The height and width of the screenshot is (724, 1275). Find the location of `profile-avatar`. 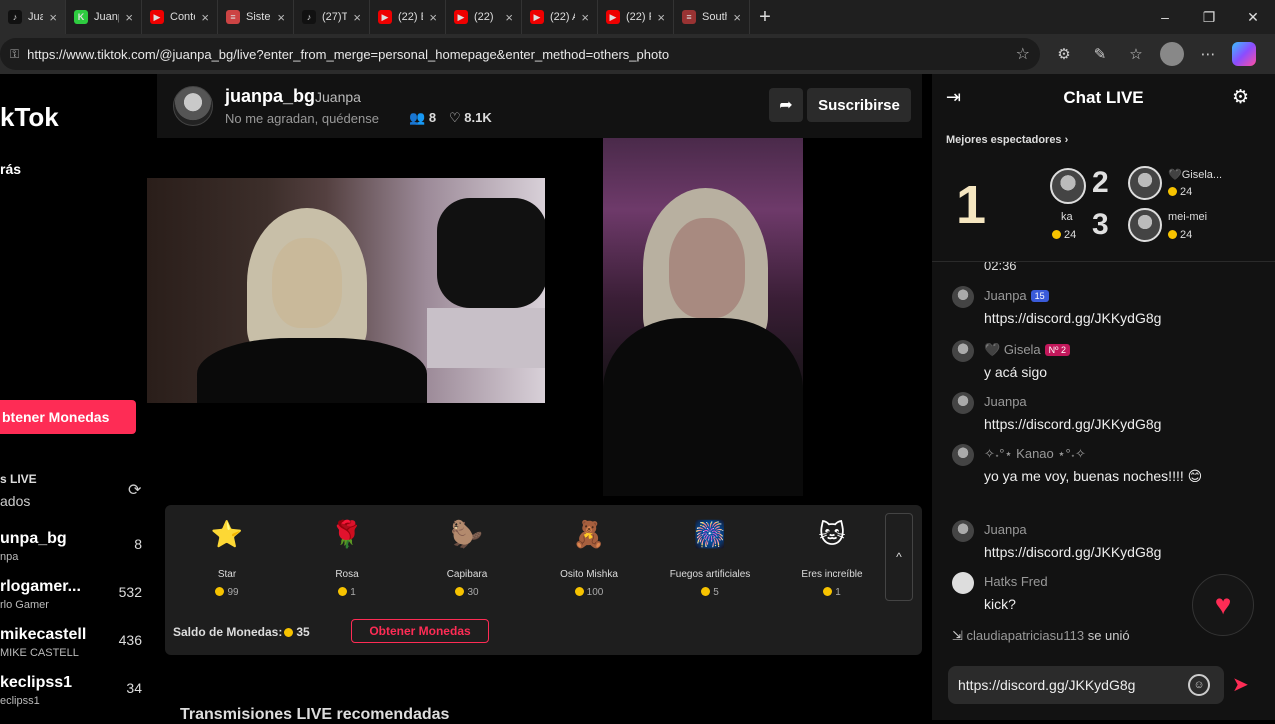

profile-avatar is located at coordinates (1172, 54).